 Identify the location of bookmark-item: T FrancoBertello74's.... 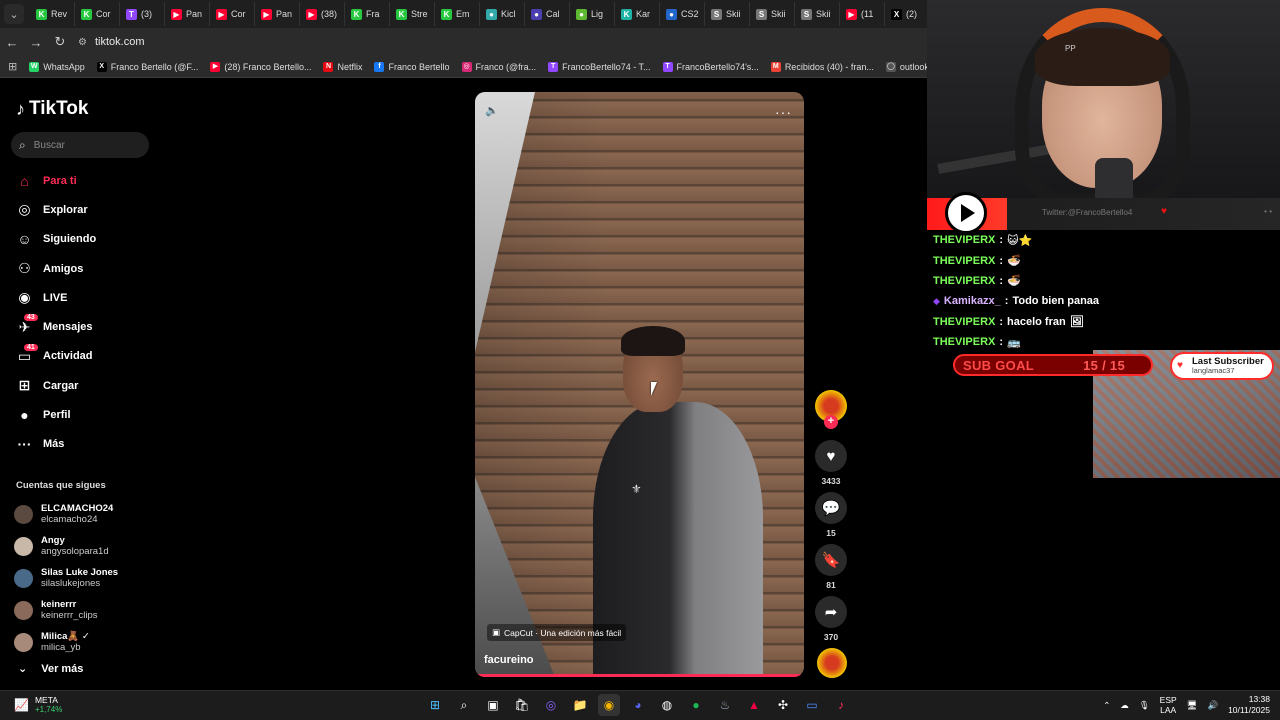
(710, 66).